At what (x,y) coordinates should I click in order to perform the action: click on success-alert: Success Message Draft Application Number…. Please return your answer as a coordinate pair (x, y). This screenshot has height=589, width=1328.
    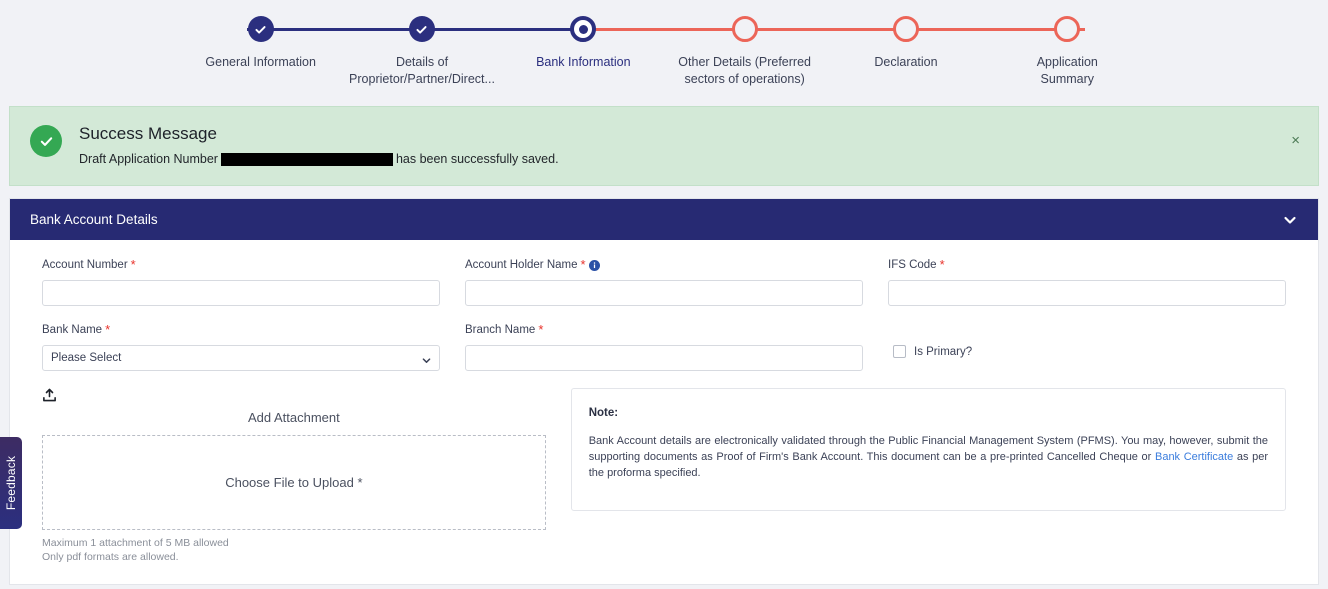
    Looking at the image, I should click on (664, 146).